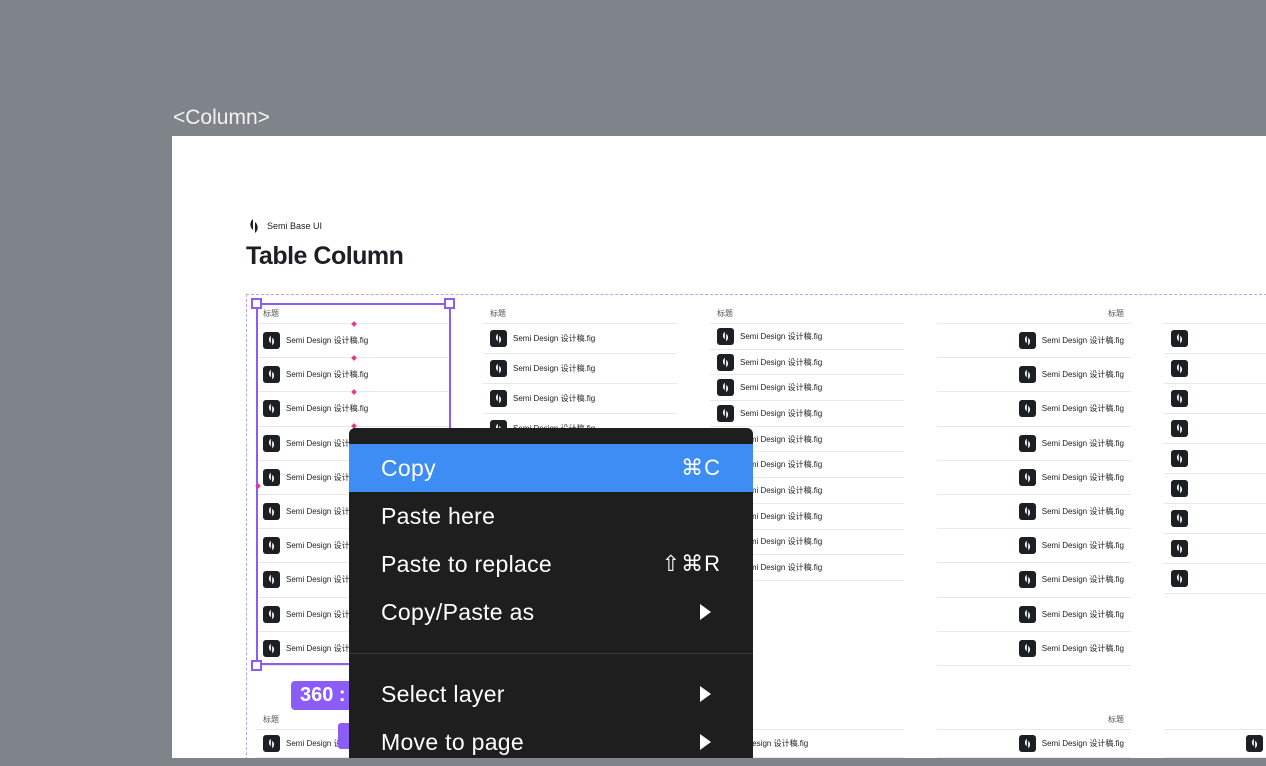 This screenshot has width=1266, height=766. I want to click on table-column-9: 标题 Semi Design 设计稿.fig, so click(1034, 734).